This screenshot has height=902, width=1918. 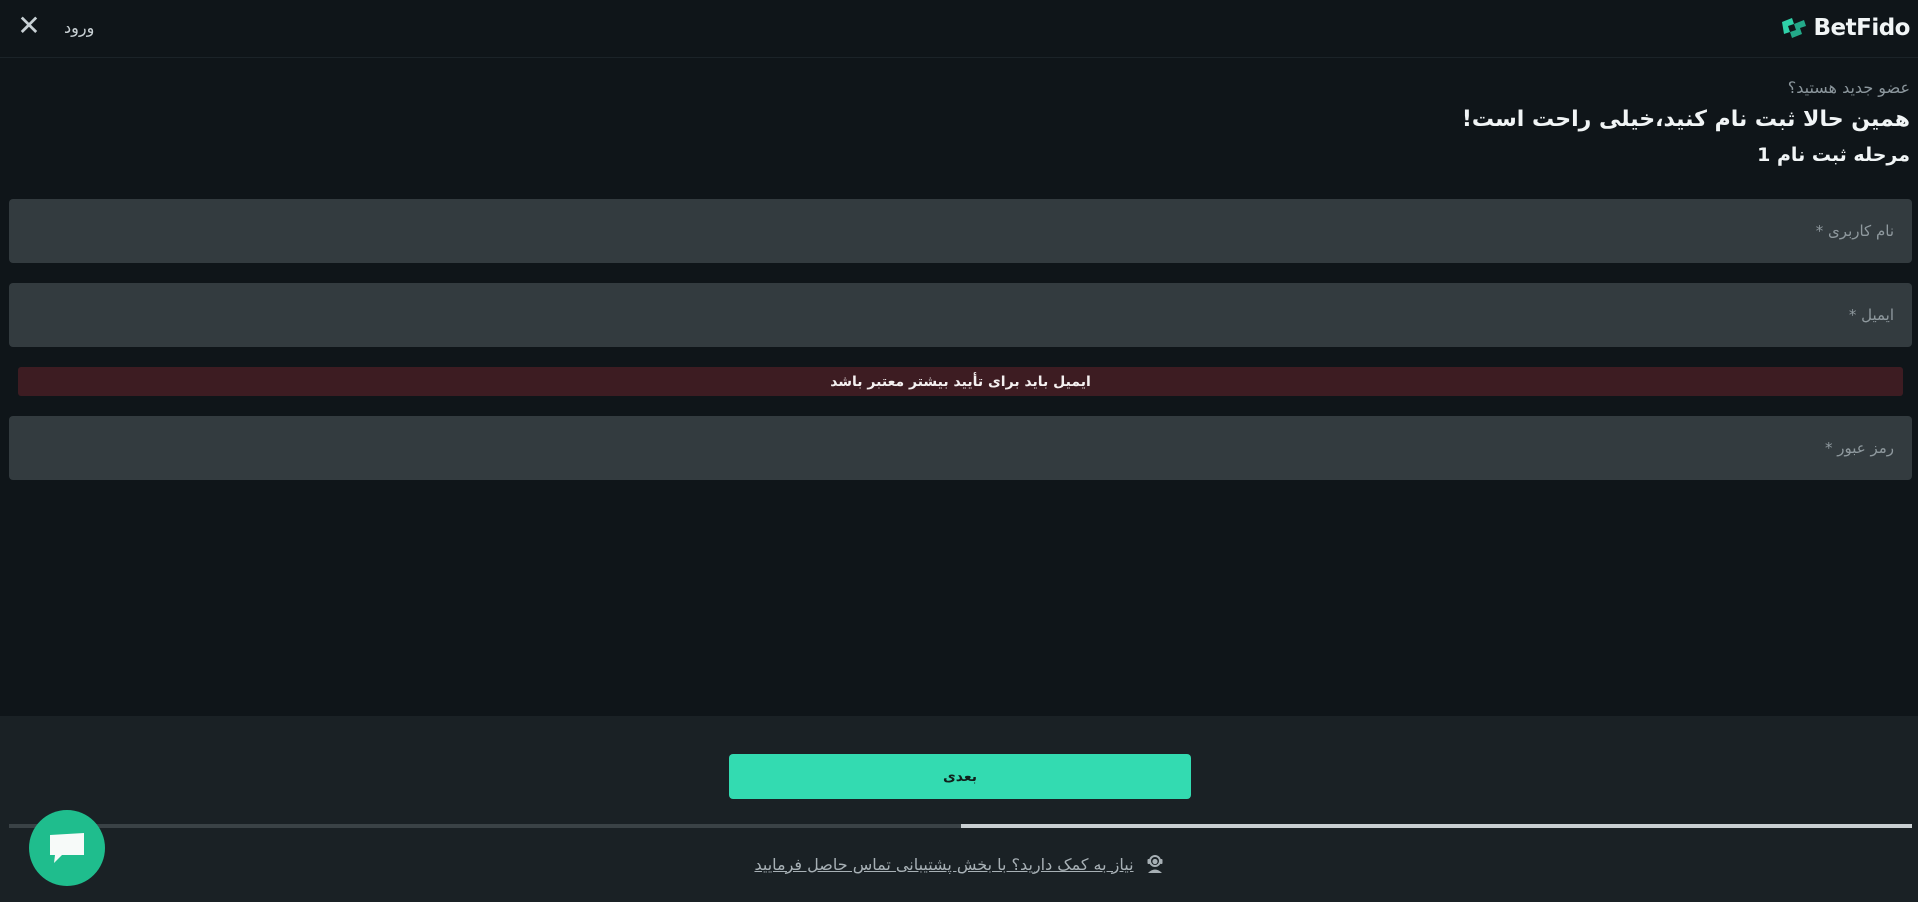 I want to click on signup-headline: همین حالا ثبت نام کنید،خیلی راحت است!, so click(x=1685, y=119).